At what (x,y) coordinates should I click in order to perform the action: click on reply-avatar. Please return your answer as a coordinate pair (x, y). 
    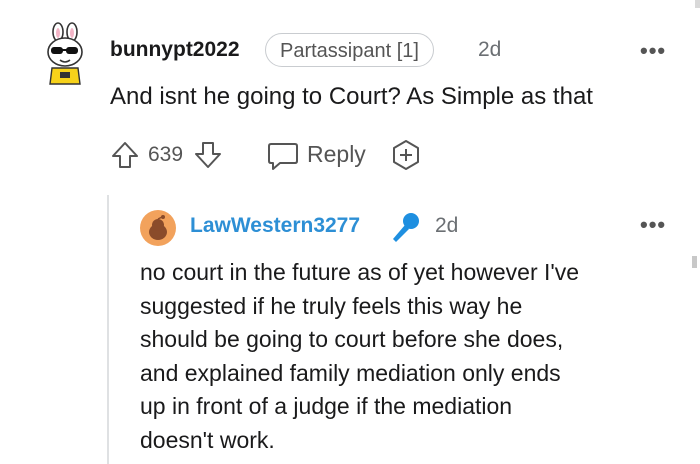
    Looking at the image, I should click on (158, 228).